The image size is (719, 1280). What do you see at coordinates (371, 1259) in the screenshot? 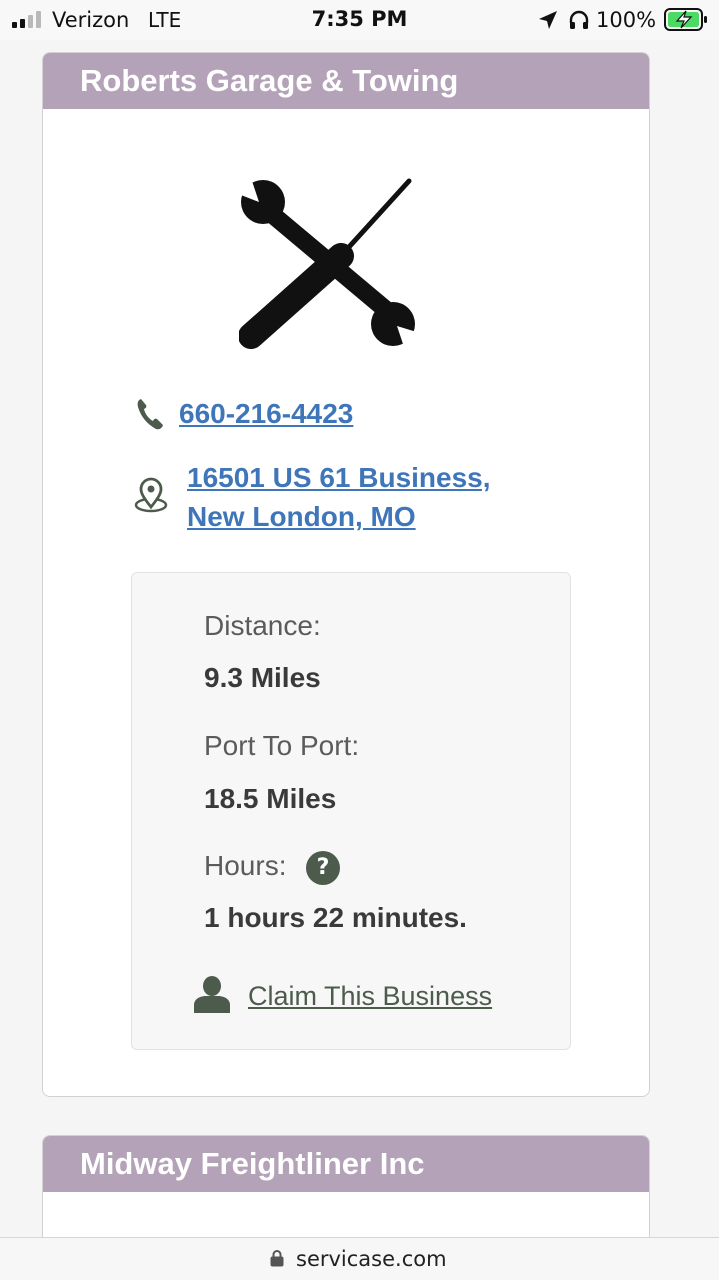
I see `url-domain: servicase.com` at bounding box center [371, 1259].